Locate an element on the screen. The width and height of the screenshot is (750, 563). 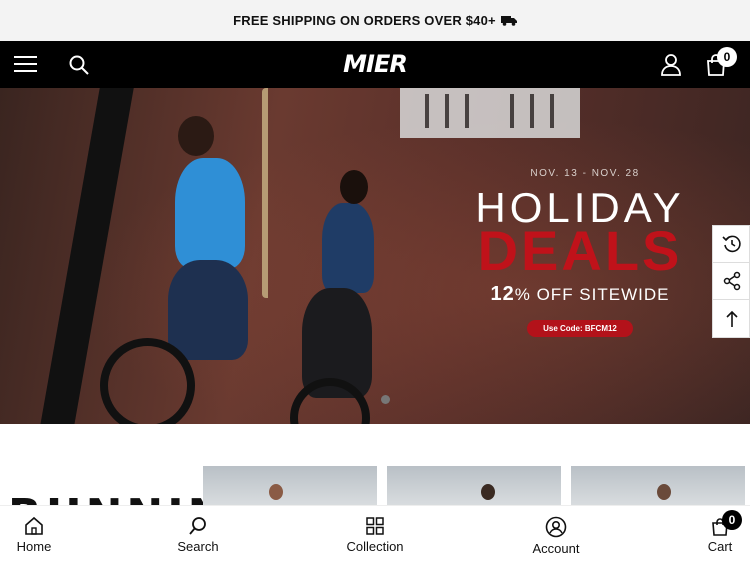
announcement-bar: FREE SHIPPING ON ORDERS OVER $40+ is located at coordinates (375, 20).